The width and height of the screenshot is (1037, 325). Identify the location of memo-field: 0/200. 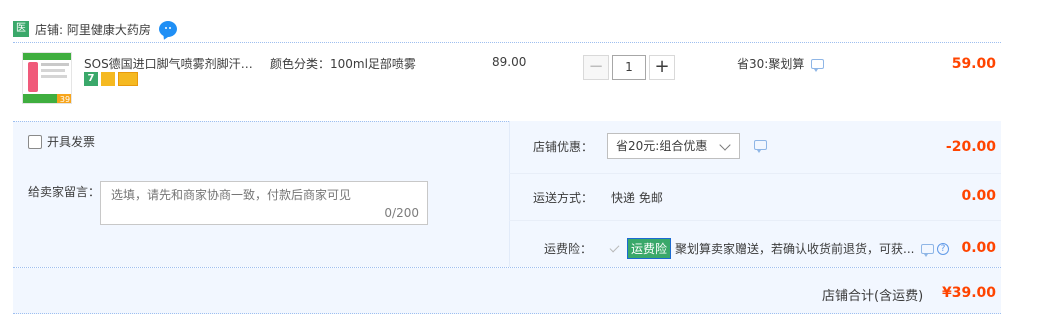
(264, 203).